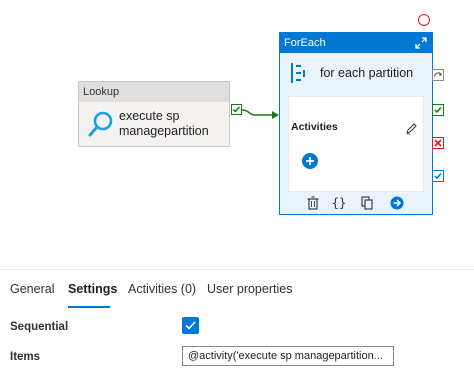 The image size is (474, 379). I want to click on sequential-label: Sequential, so click(39, 327).